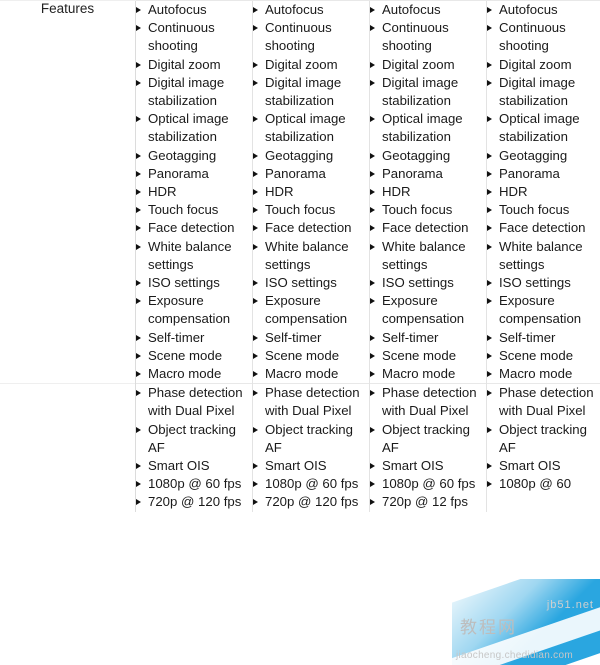 Image resolution: width=600 pixels, height=665 pixels. What do you see at coordinates (428, 374) in the screenshot?
I see `feature-list-item: Macro mode` at bounding box center [428, 374].